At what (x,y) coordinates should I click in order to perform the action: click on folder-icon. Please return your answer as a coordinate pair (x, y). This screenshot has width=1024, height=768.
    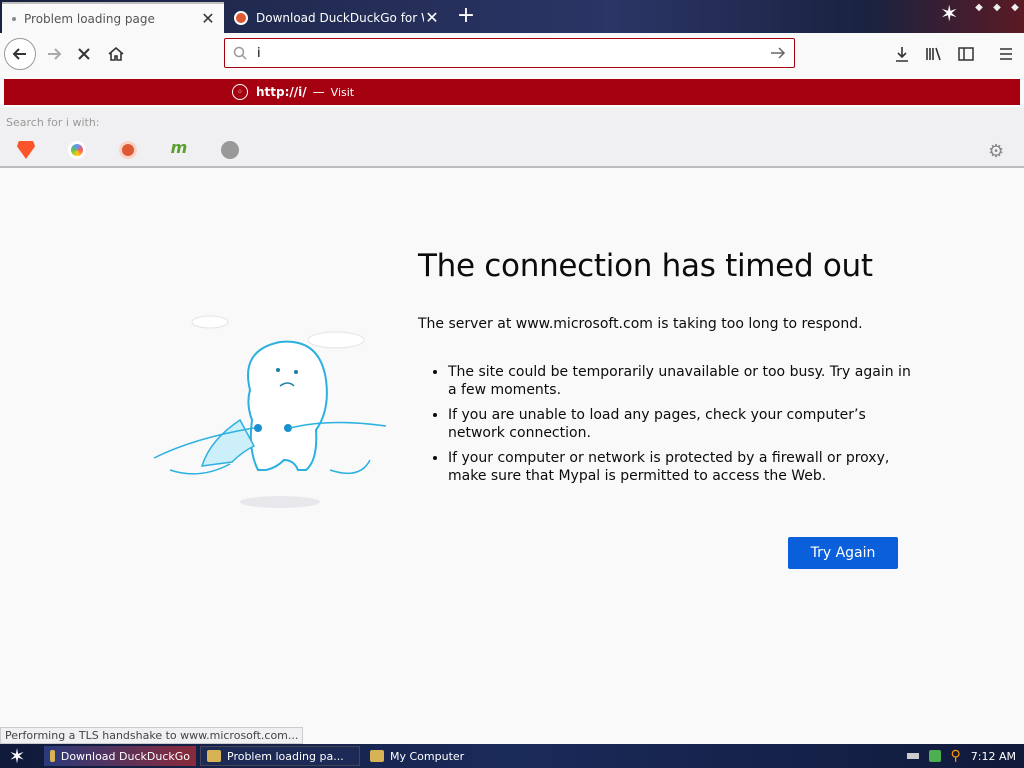
    Looking at the image, I should click on (377, 756).